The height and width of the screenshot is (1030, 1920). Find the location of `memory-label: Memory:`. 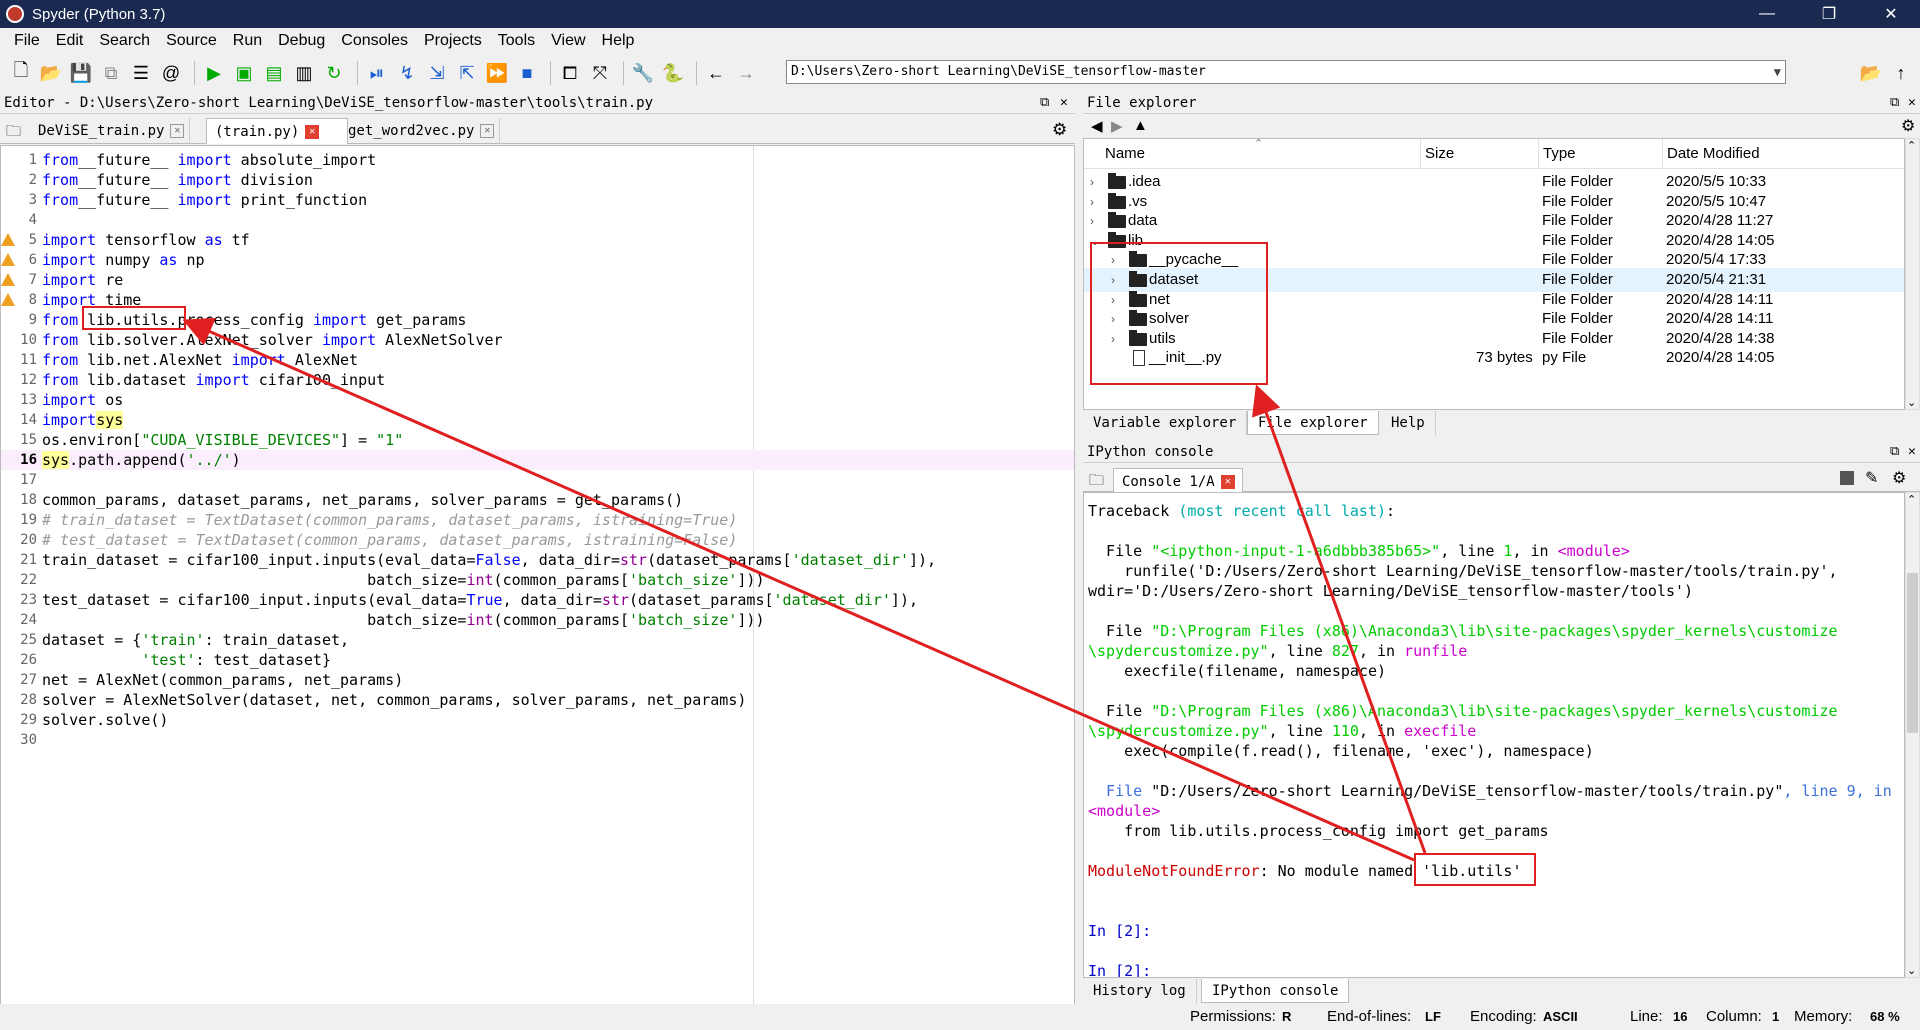

memory-label: Memory: is located at coordinates (1823, 1016).